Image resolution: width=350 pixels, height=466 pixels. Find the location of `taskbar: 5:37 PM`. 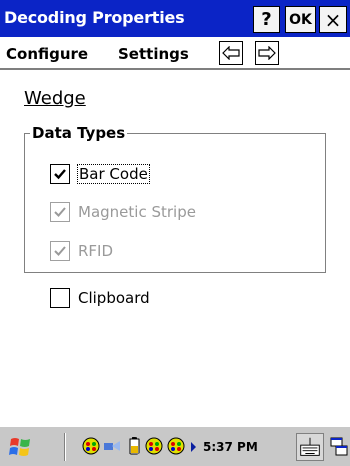

taskbar: 5:37 PM is located at coordinates (175, 446).